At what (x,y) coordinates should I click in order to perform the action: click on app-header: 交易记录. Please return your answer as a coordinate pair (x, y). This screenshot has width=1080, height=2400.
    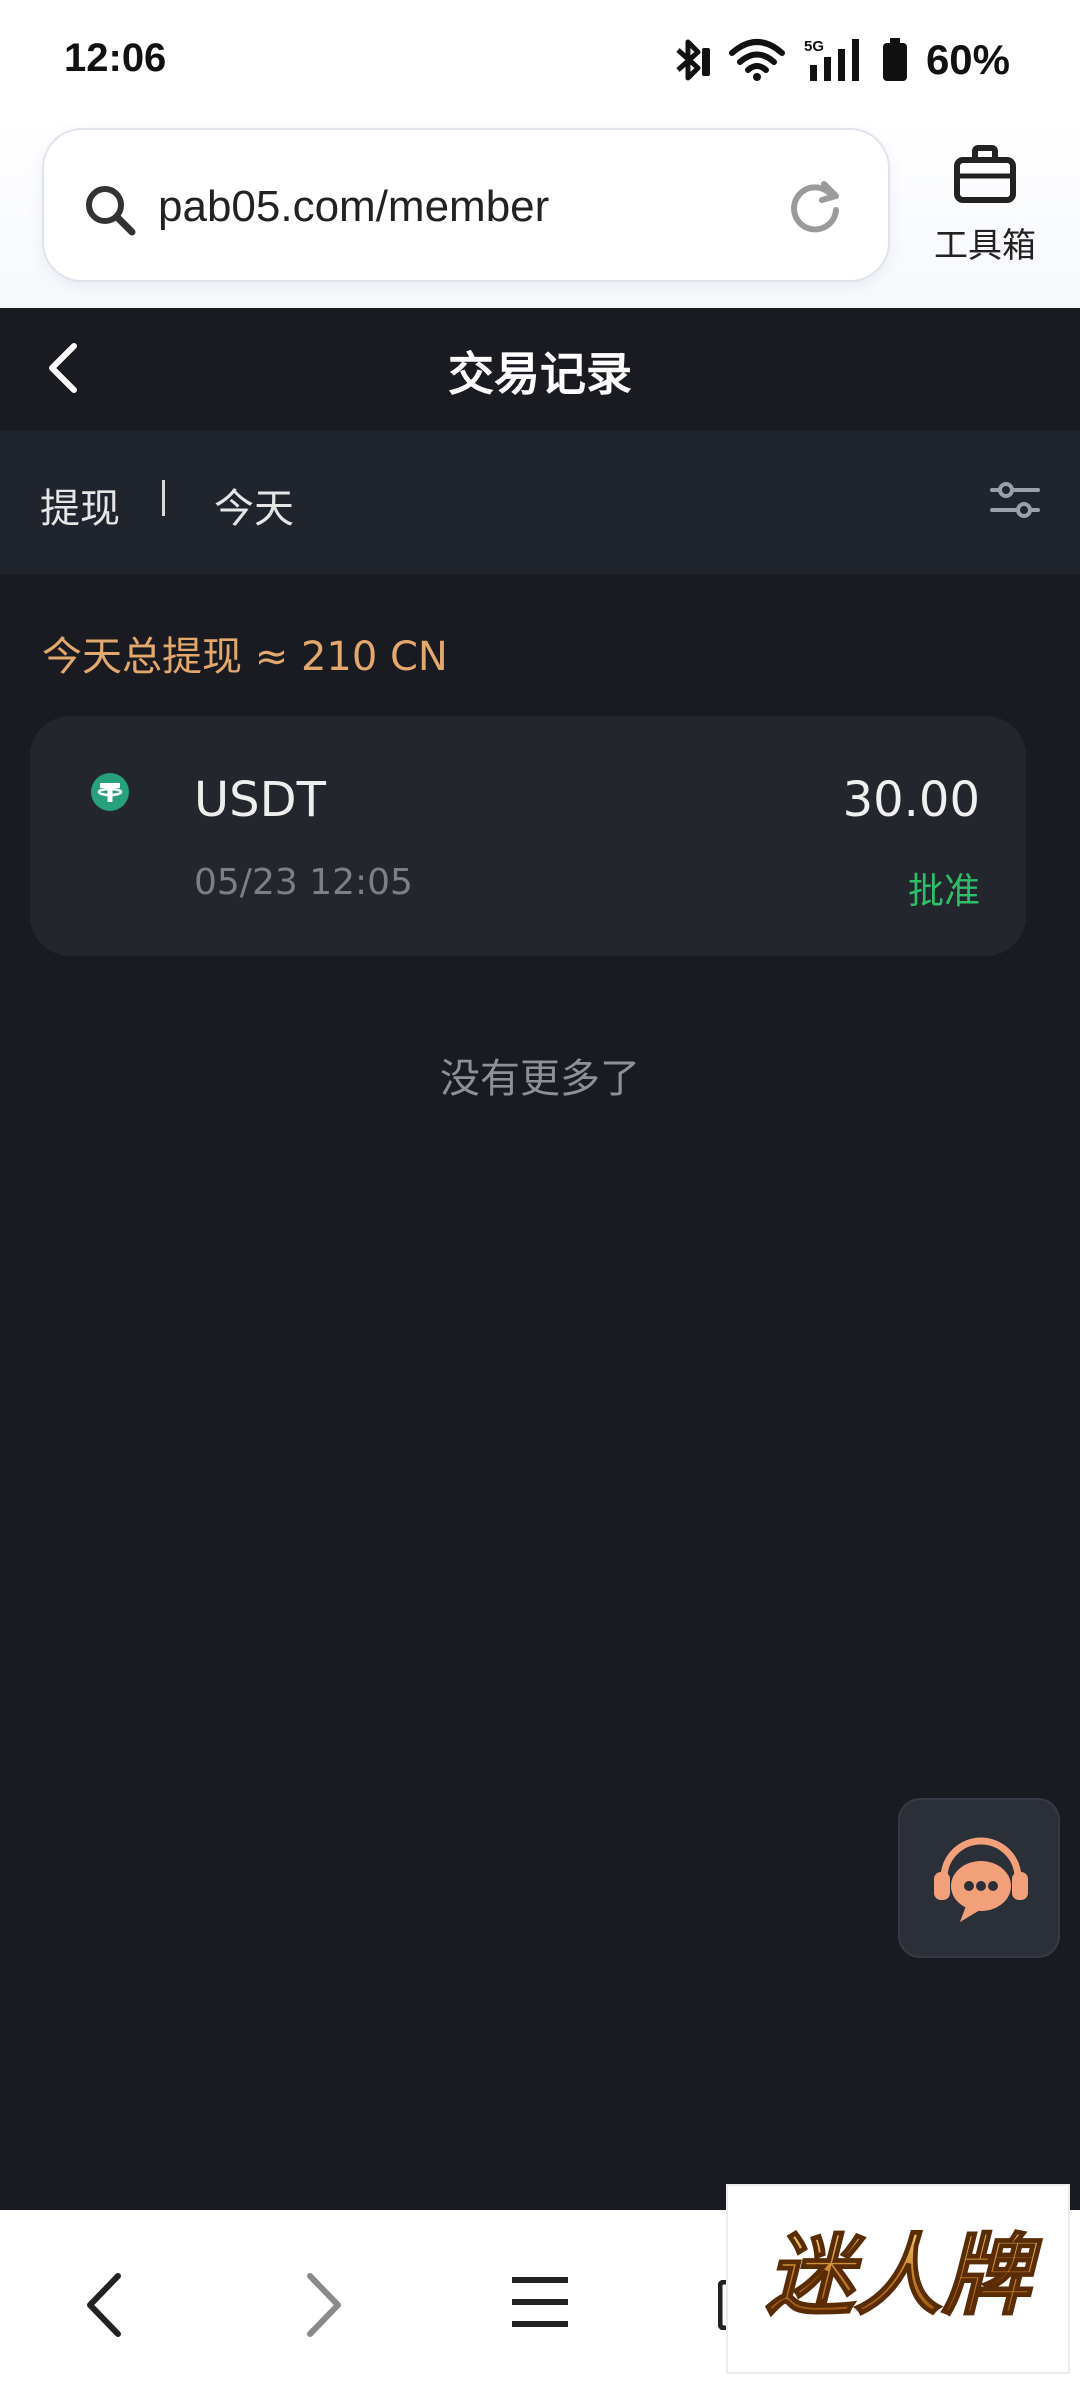
    Looking at the image, I should click on (540, 369).